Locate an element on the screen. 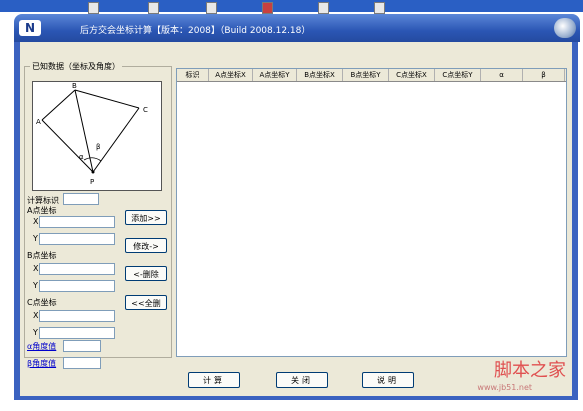  point-p-label: P is located at coordinates (92, 182).